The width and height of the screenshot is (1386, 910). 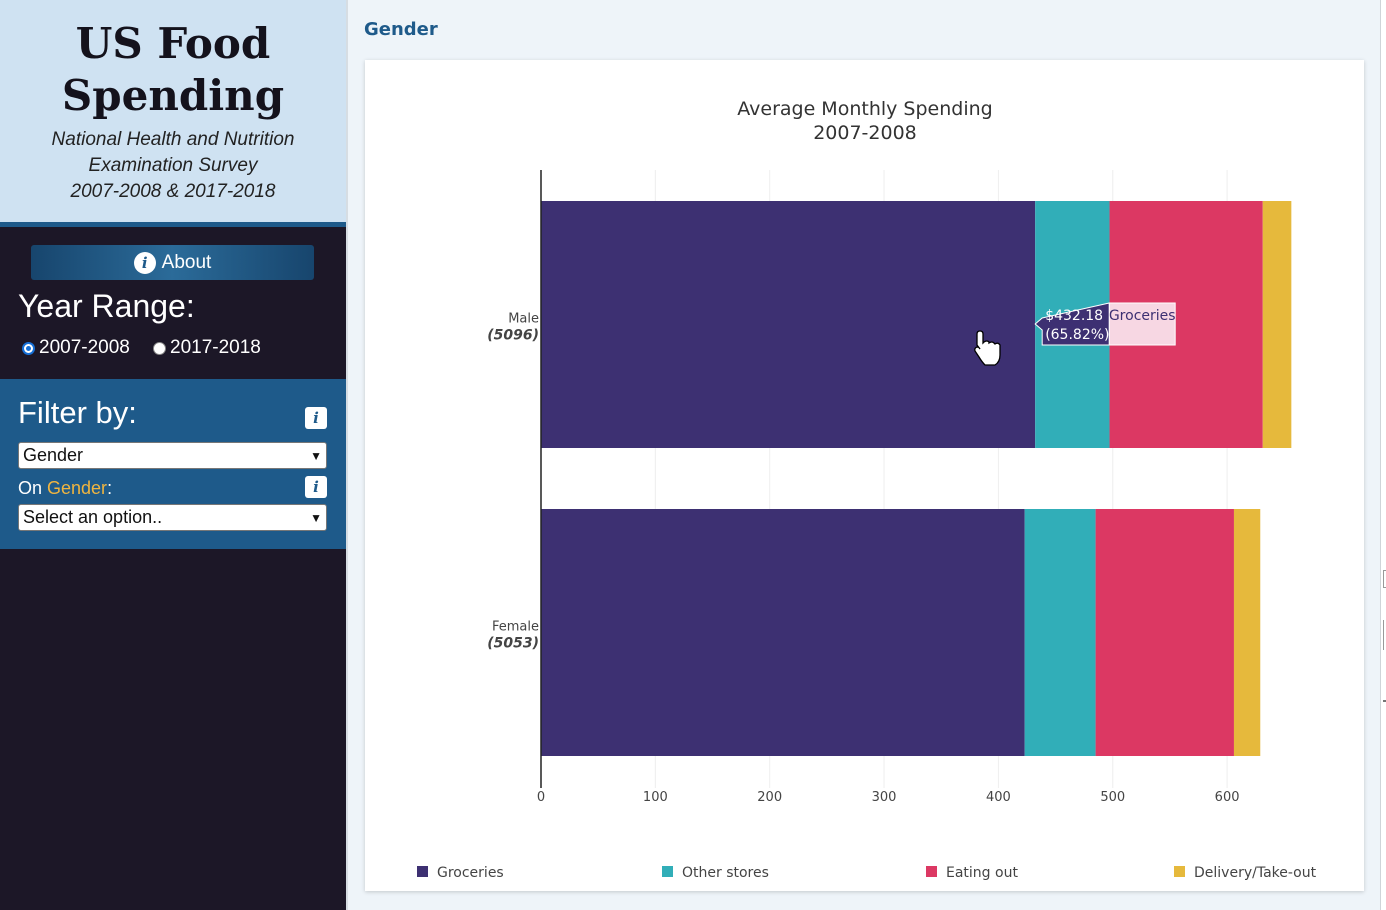 I want to click on subtitle-line: 2007-2008 & 2017-2018, so click(x=173, y=191).